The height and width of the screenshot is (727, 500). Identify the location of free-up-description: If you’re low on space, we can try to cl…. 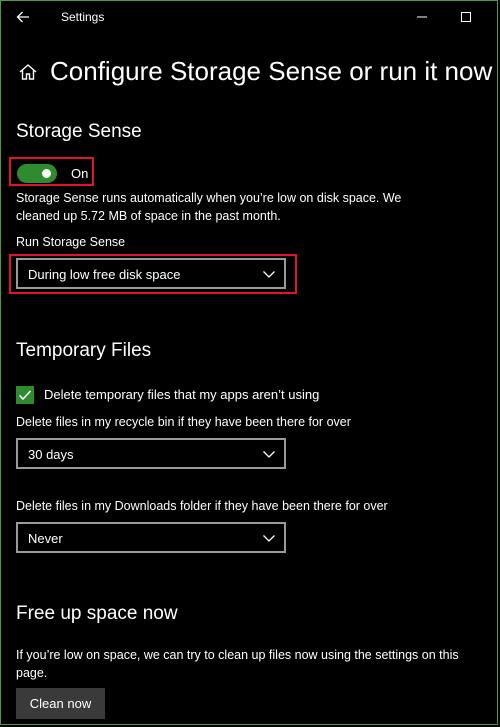
(237, 664).